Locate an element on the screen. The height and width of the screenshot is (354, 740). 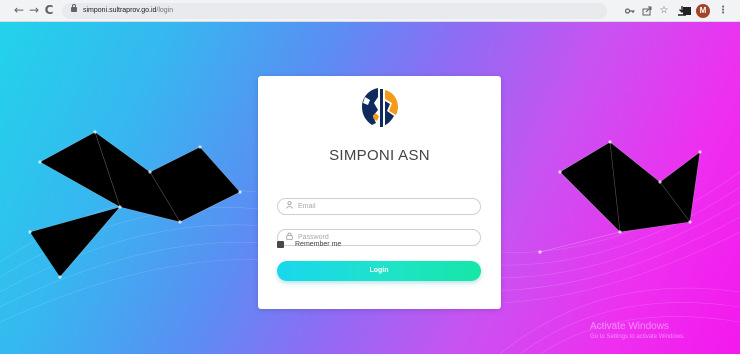
url-text: simponi.sultraprov.go.id/login is located at coordinates (128, 11).